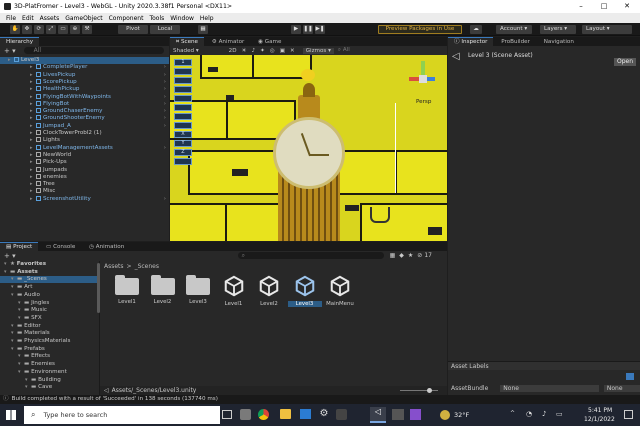  I want to click on hierarchy-item: ▸ Lights, so click(84, 140).